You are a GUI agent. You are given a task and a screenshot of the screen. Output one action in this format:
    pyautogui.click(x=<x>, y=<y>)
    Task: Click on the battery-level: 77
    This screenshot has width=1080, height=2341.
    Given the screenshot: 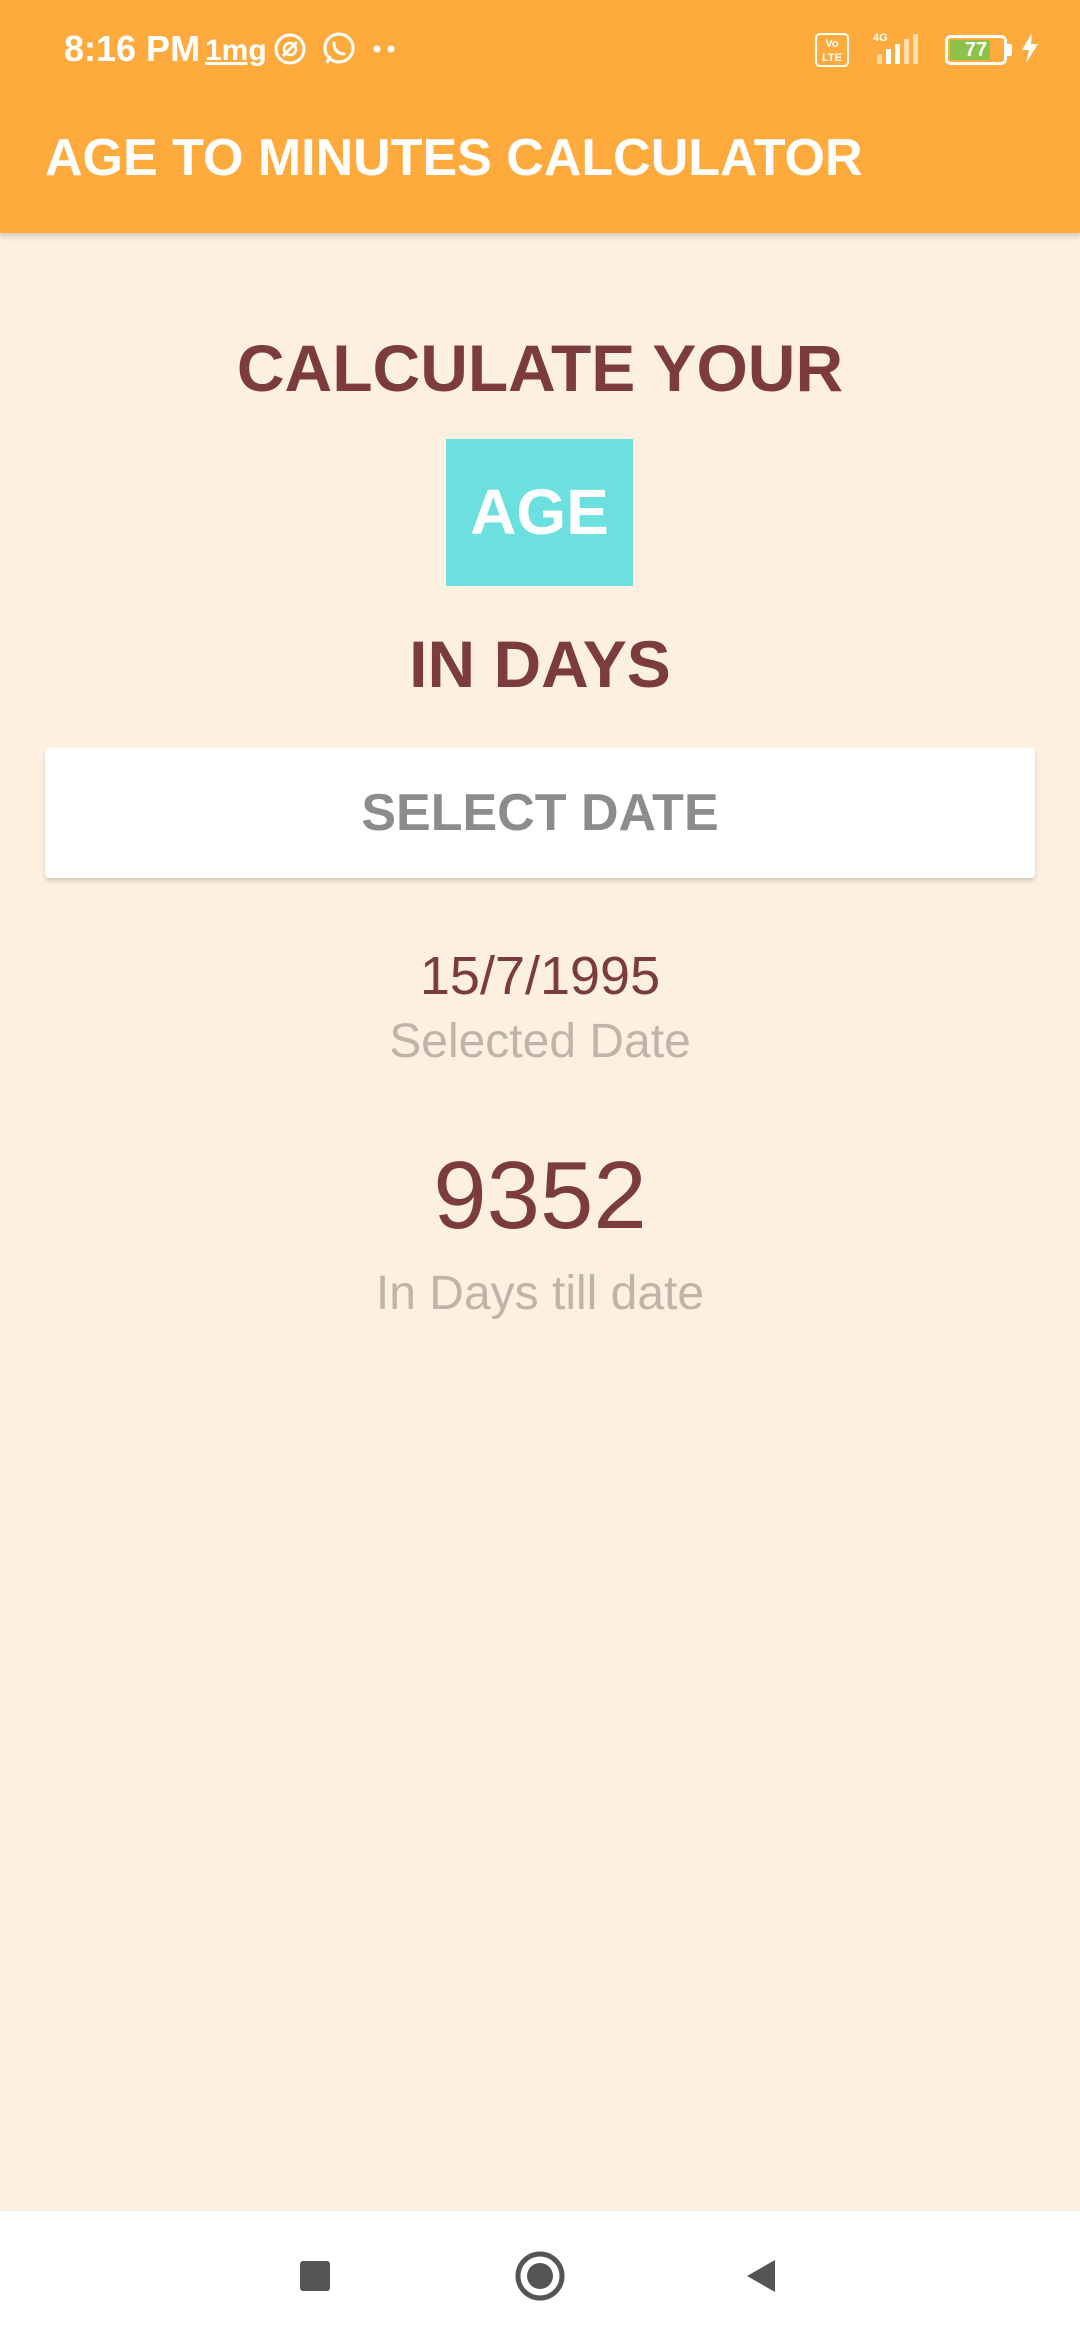 What is the action you would take?
    pyautogui.click(x=976, y=50)
    